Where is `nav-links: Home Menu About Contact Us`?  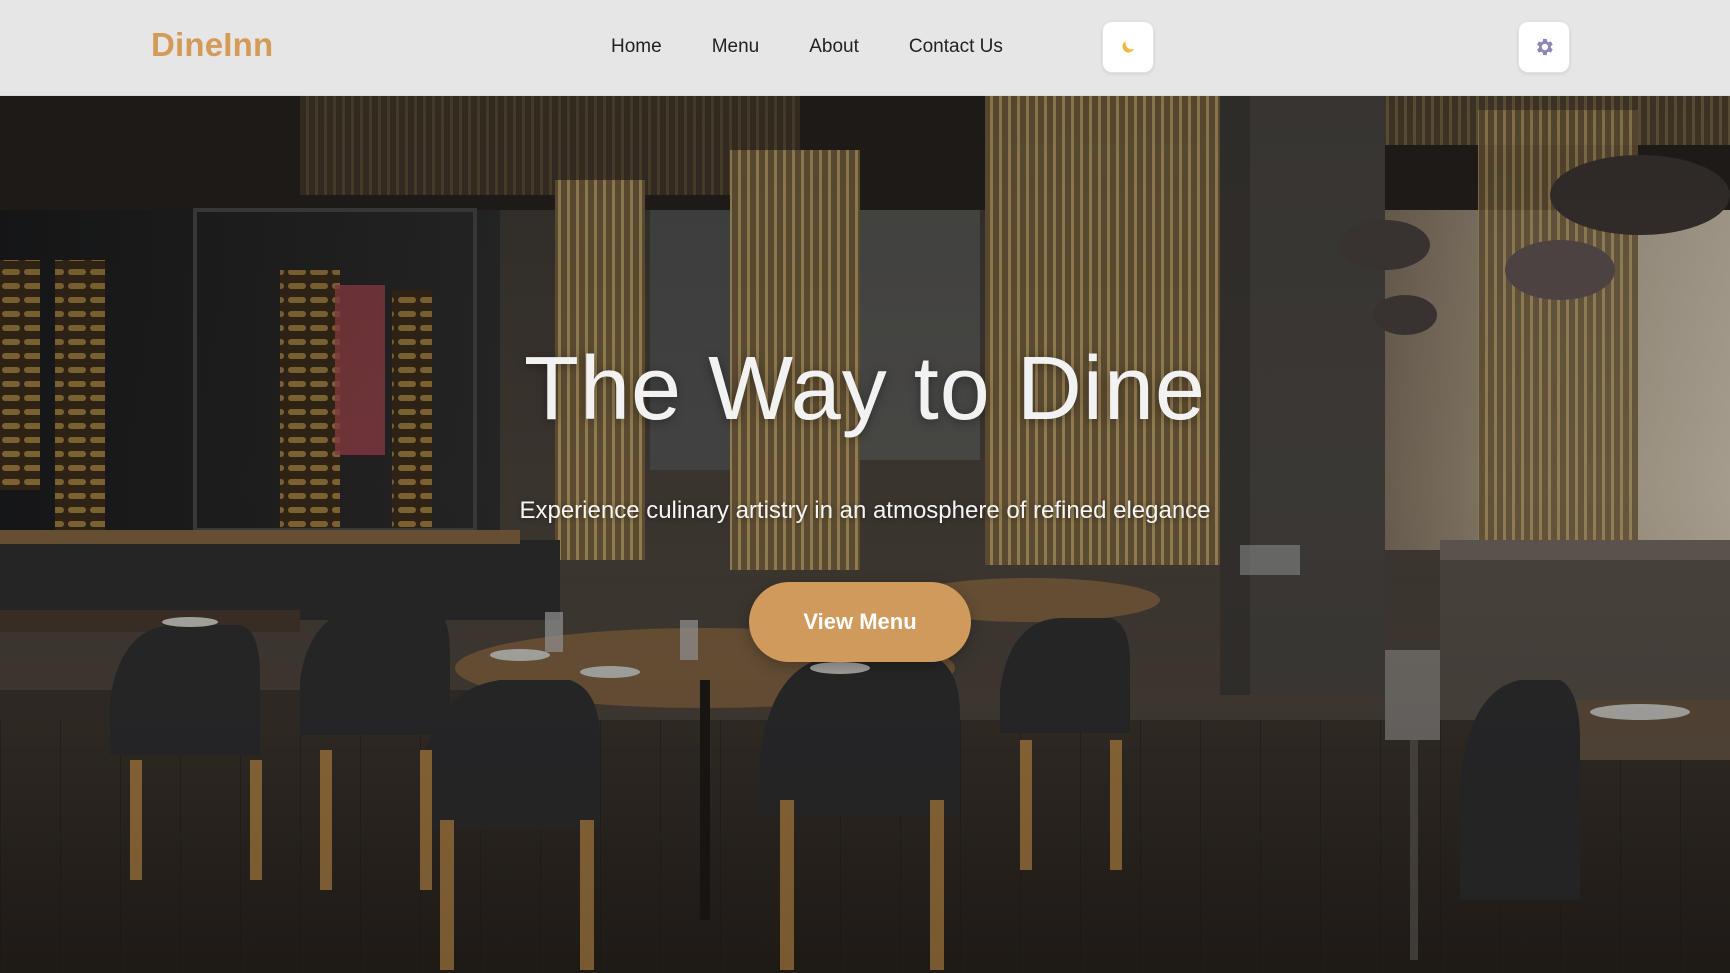
nav-links: Home Menu About Contact Us is located at coordinates (807, 47).